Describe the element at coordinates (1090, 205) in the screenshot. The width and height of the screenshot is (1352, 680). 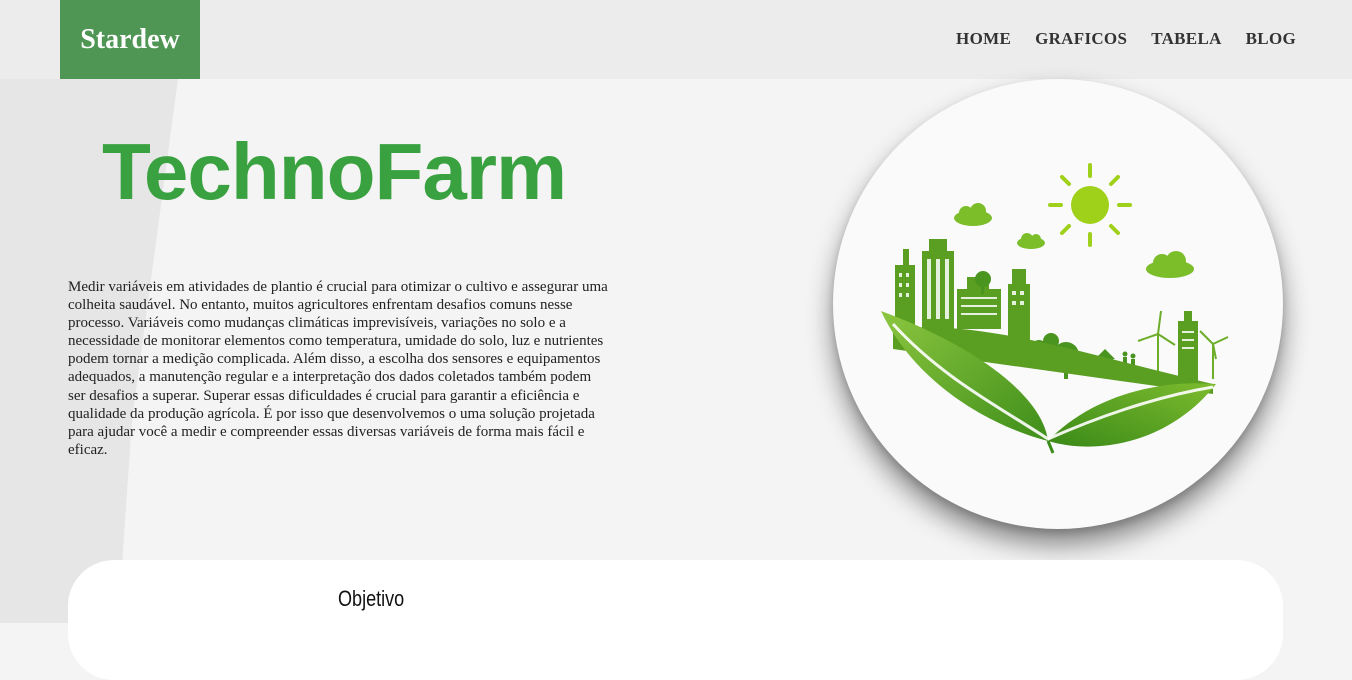
I see `sun-icon` at that location.